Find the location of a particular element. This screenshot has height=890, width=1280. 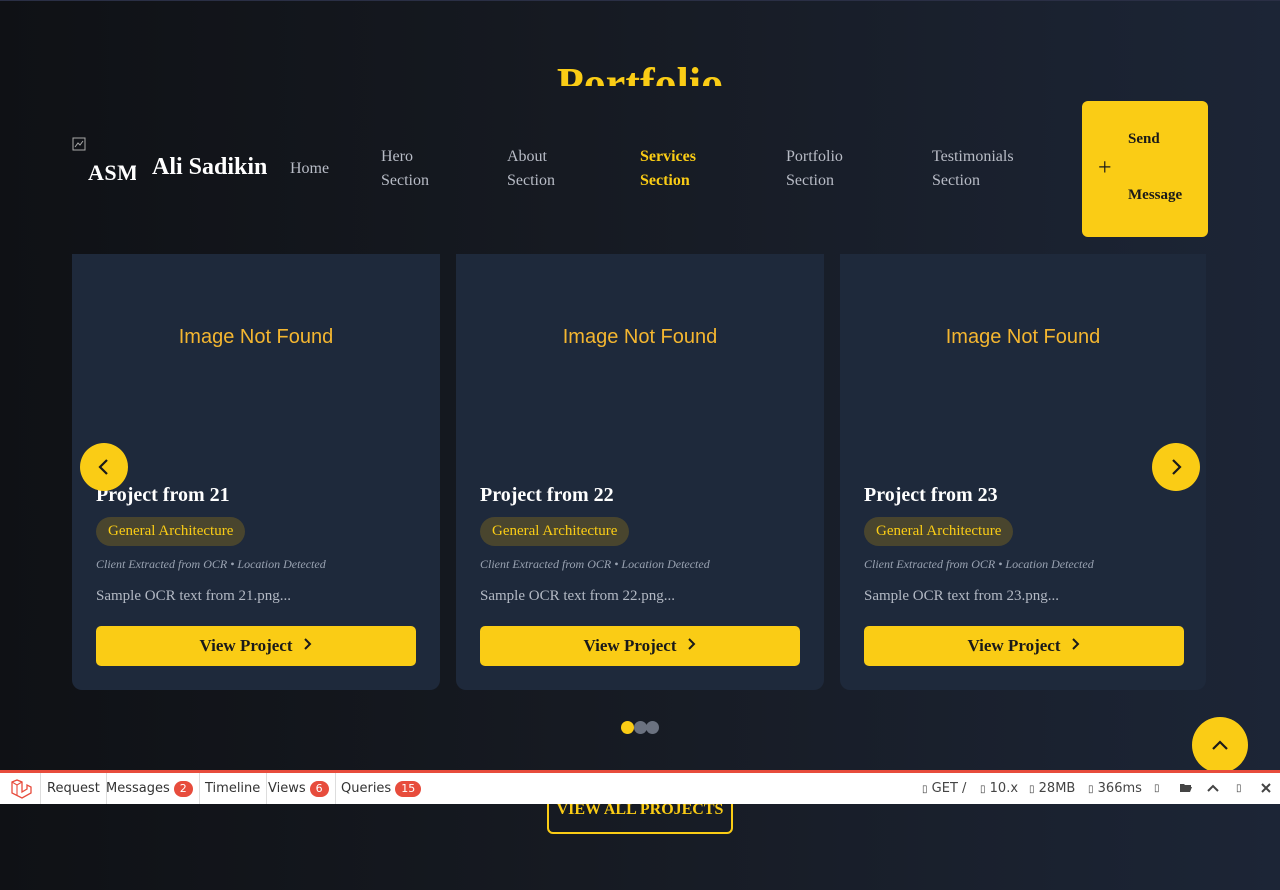

logo-alt-text: ASM is located at coordinates (112, 172).